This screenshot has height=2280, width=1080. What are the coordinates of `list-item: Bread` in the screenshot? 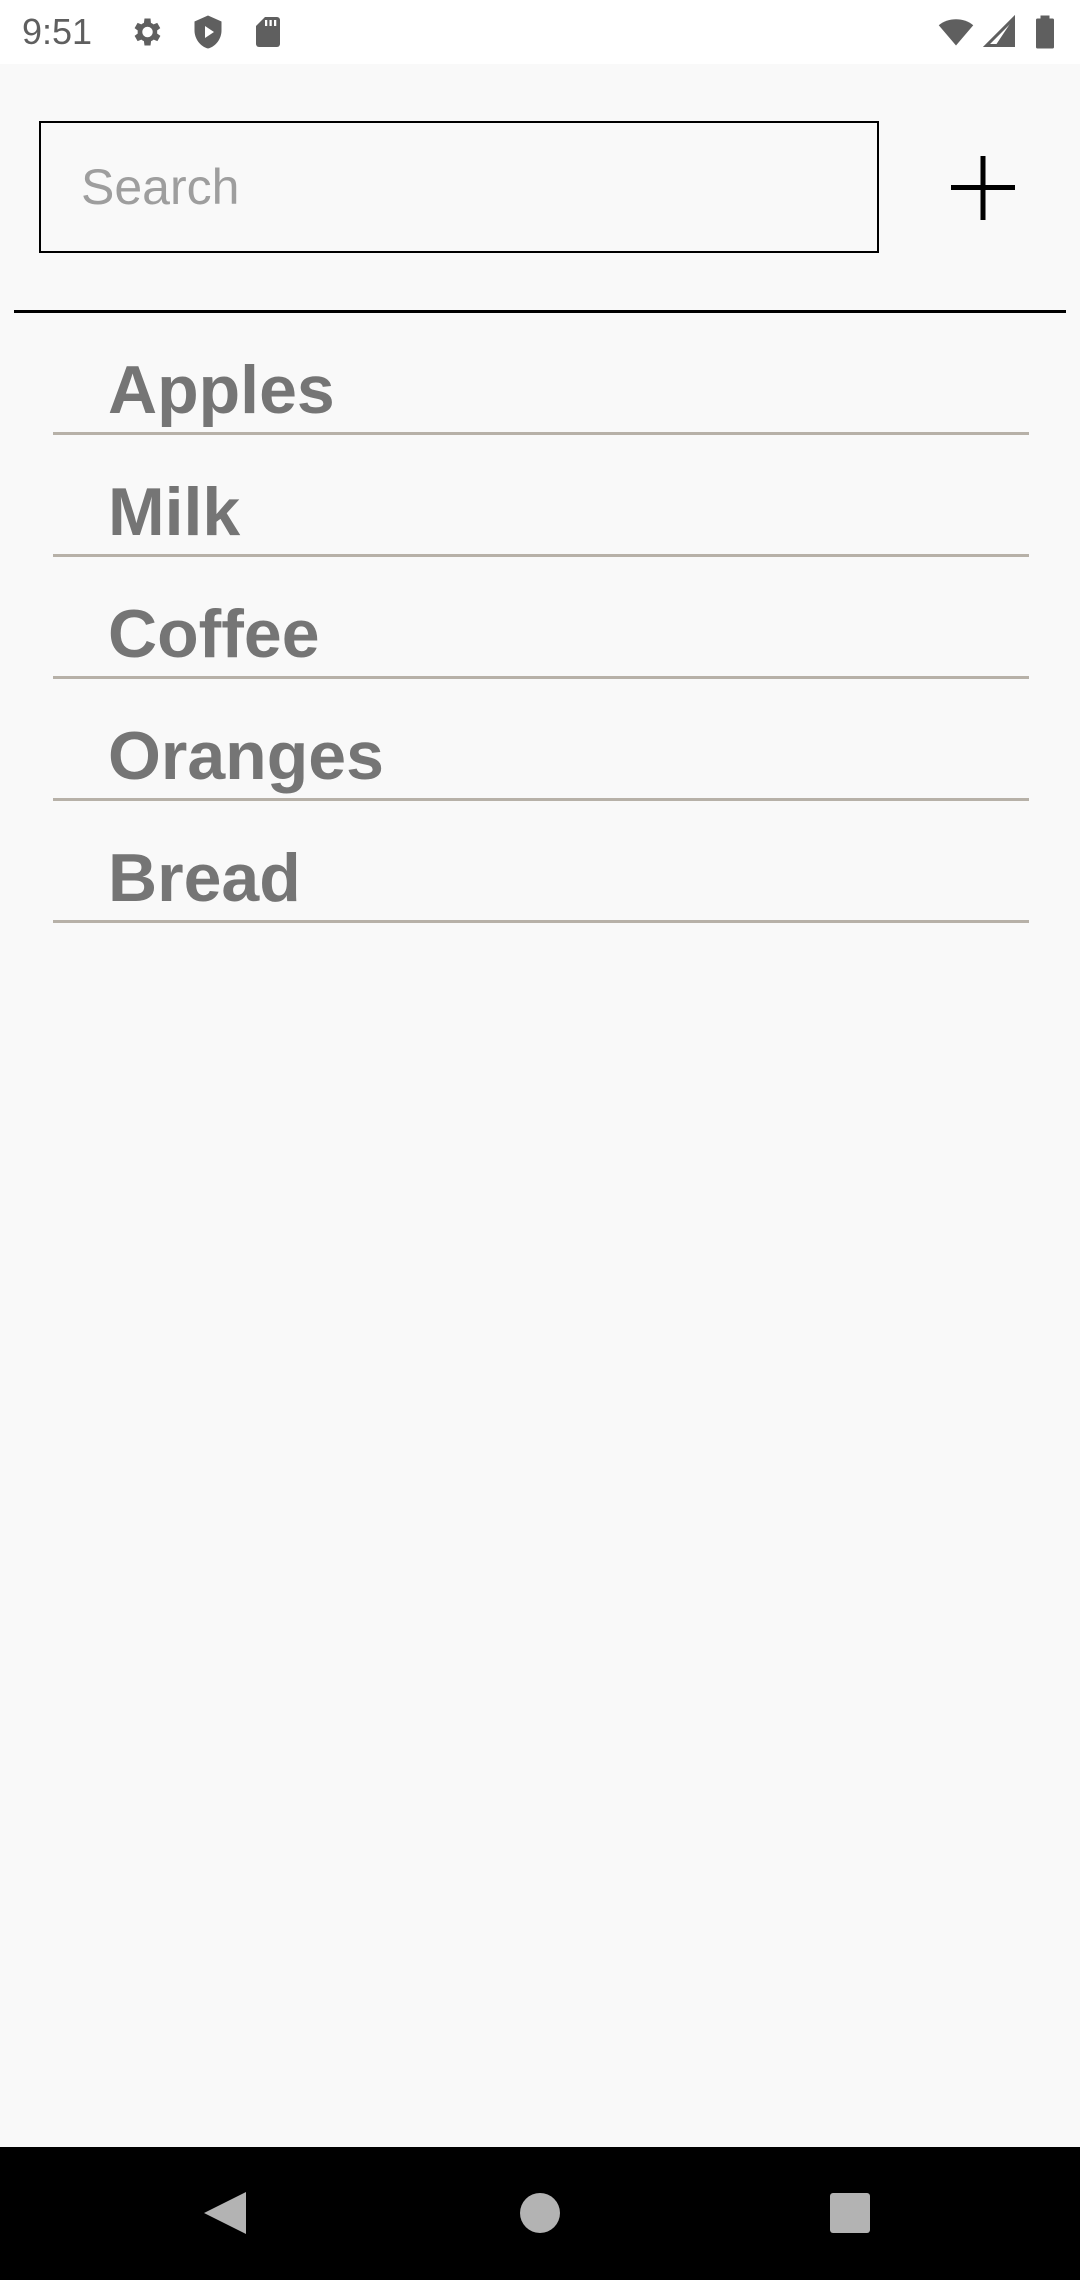 It's located at (540, 863).